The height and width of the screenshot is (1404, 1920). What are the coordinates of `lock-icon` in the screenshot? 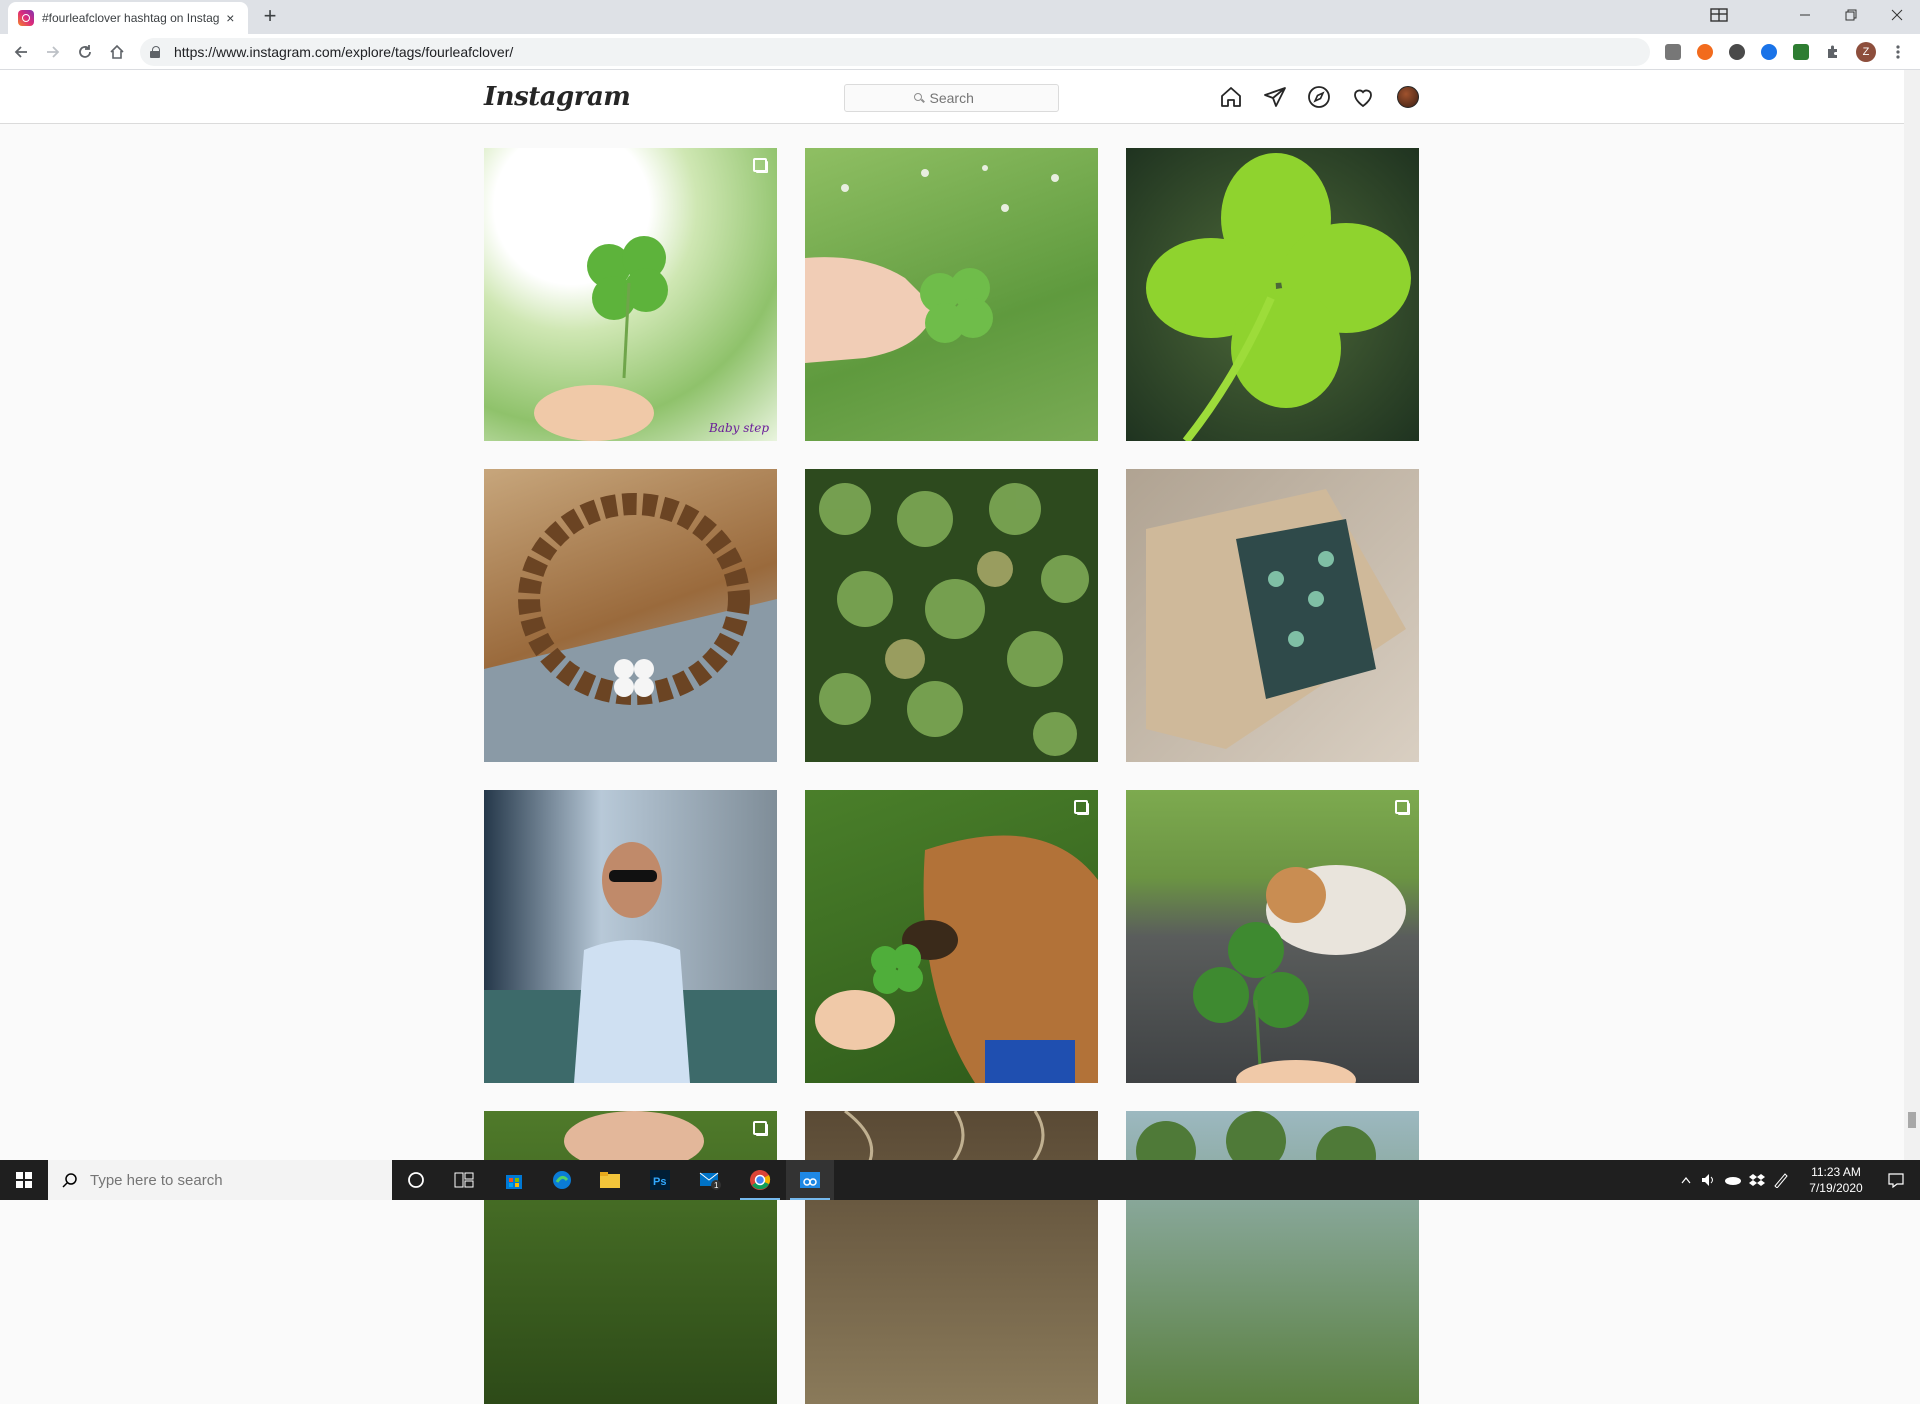 It's located at (155, 52).